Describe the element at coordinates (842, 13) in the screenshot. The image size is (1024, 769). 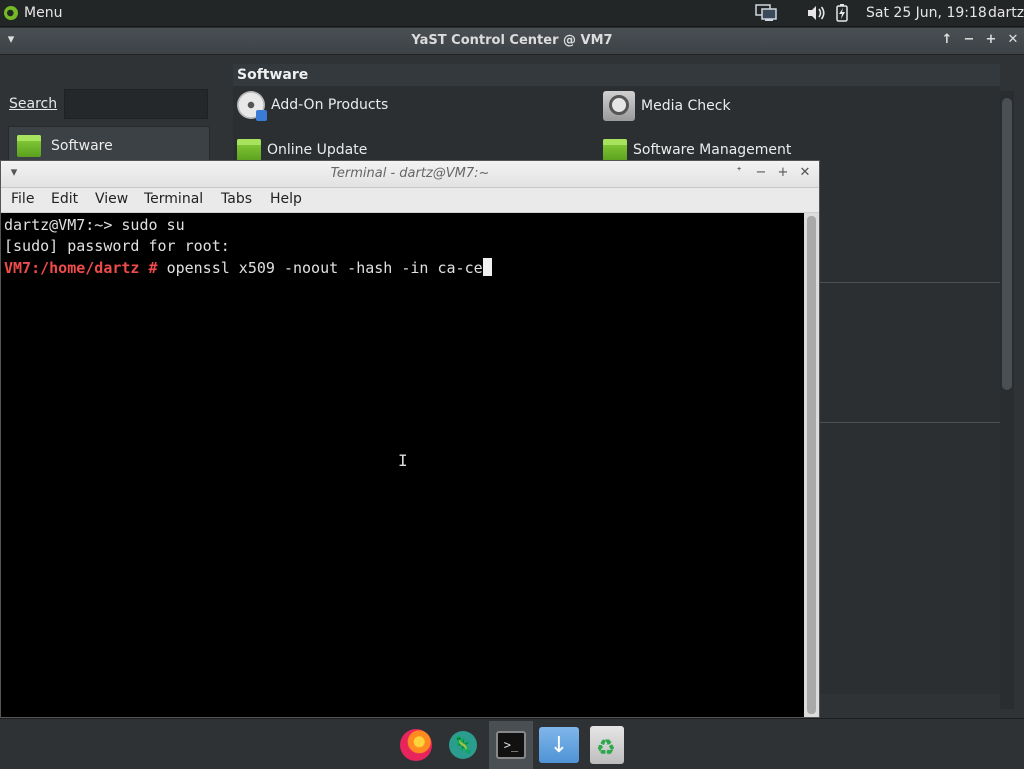
I see `battery-icon` at that location.